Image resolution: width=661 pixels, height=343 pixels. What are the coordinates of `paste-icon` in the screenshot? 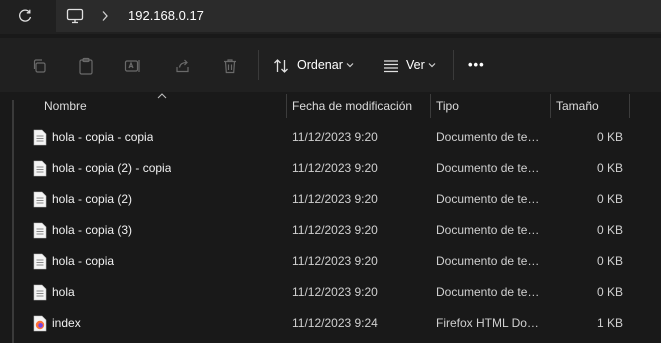 It's located at (86, 66).